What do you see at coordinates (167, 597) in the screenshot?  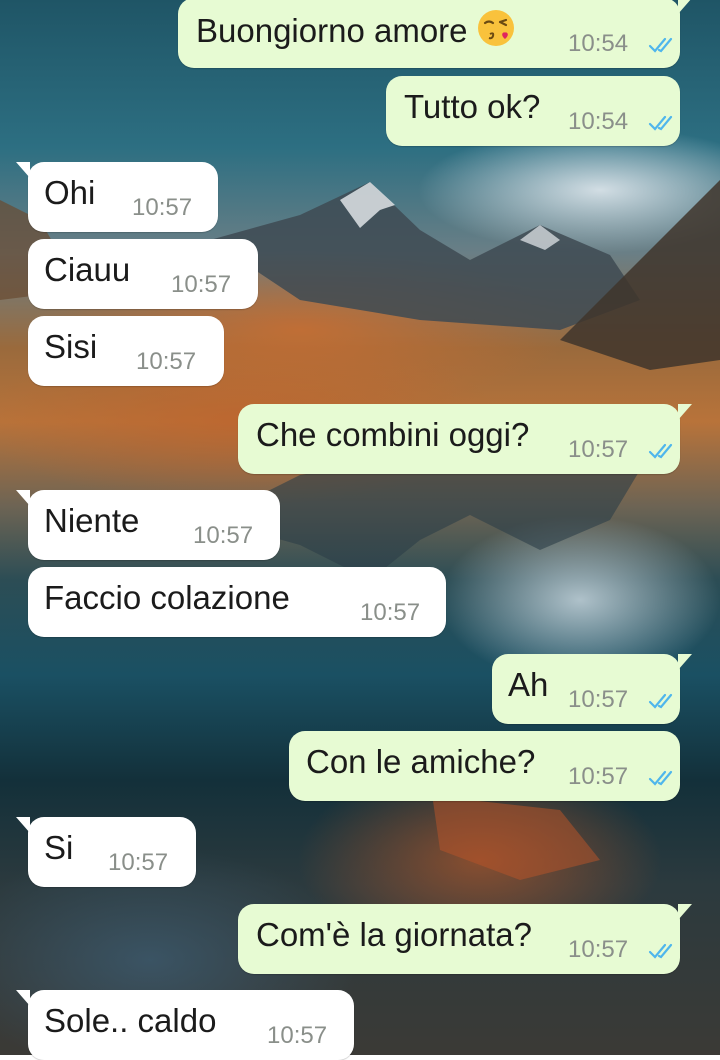 I see `message-text: Faccio colazione` at bounding box center [167, 597].